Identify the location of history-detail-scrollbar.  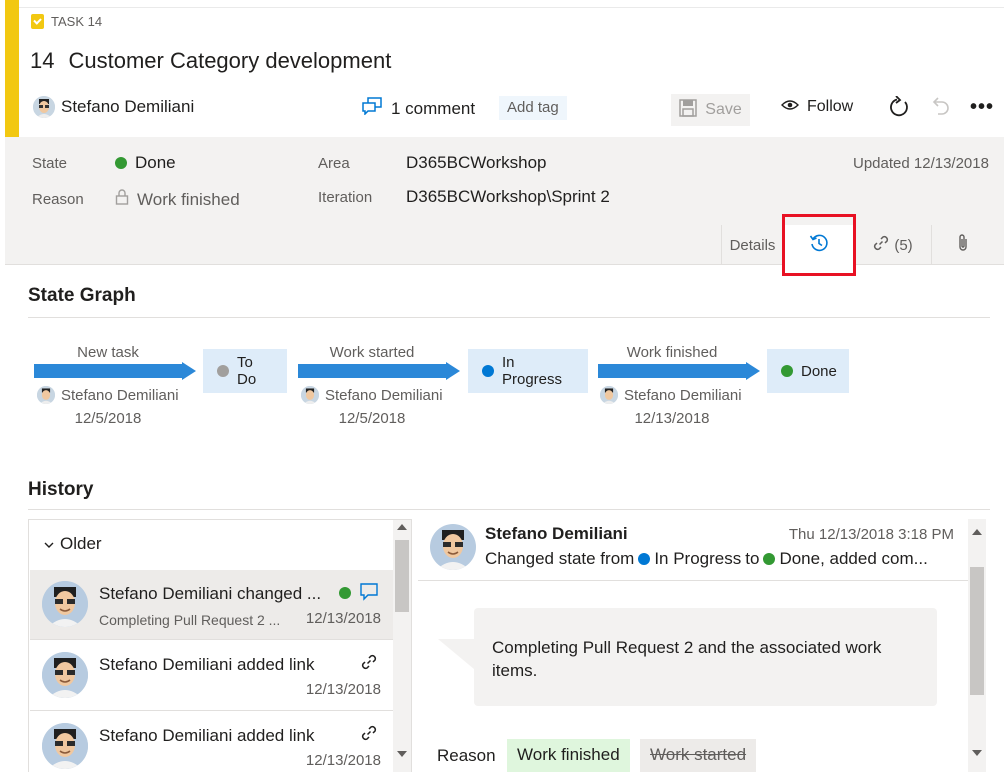
(977, 645).